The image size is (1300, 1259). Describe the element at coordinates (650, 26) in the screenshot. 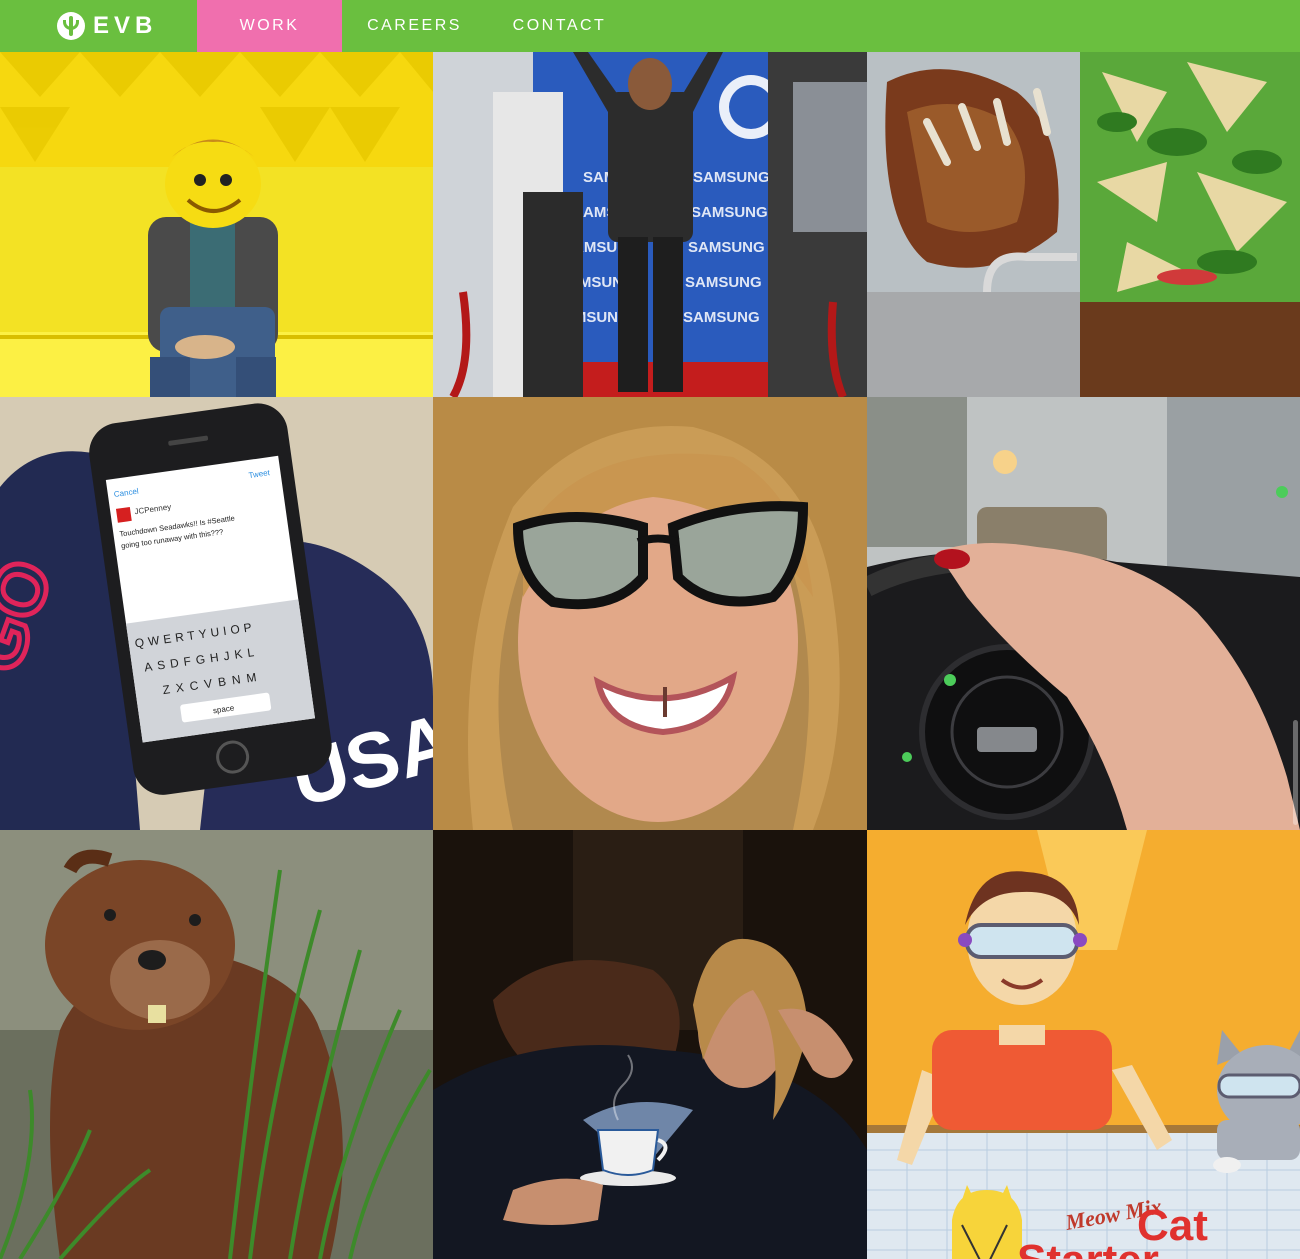

I see `top-navigation: EVB WORK CAREERS CONTACT` at that location.